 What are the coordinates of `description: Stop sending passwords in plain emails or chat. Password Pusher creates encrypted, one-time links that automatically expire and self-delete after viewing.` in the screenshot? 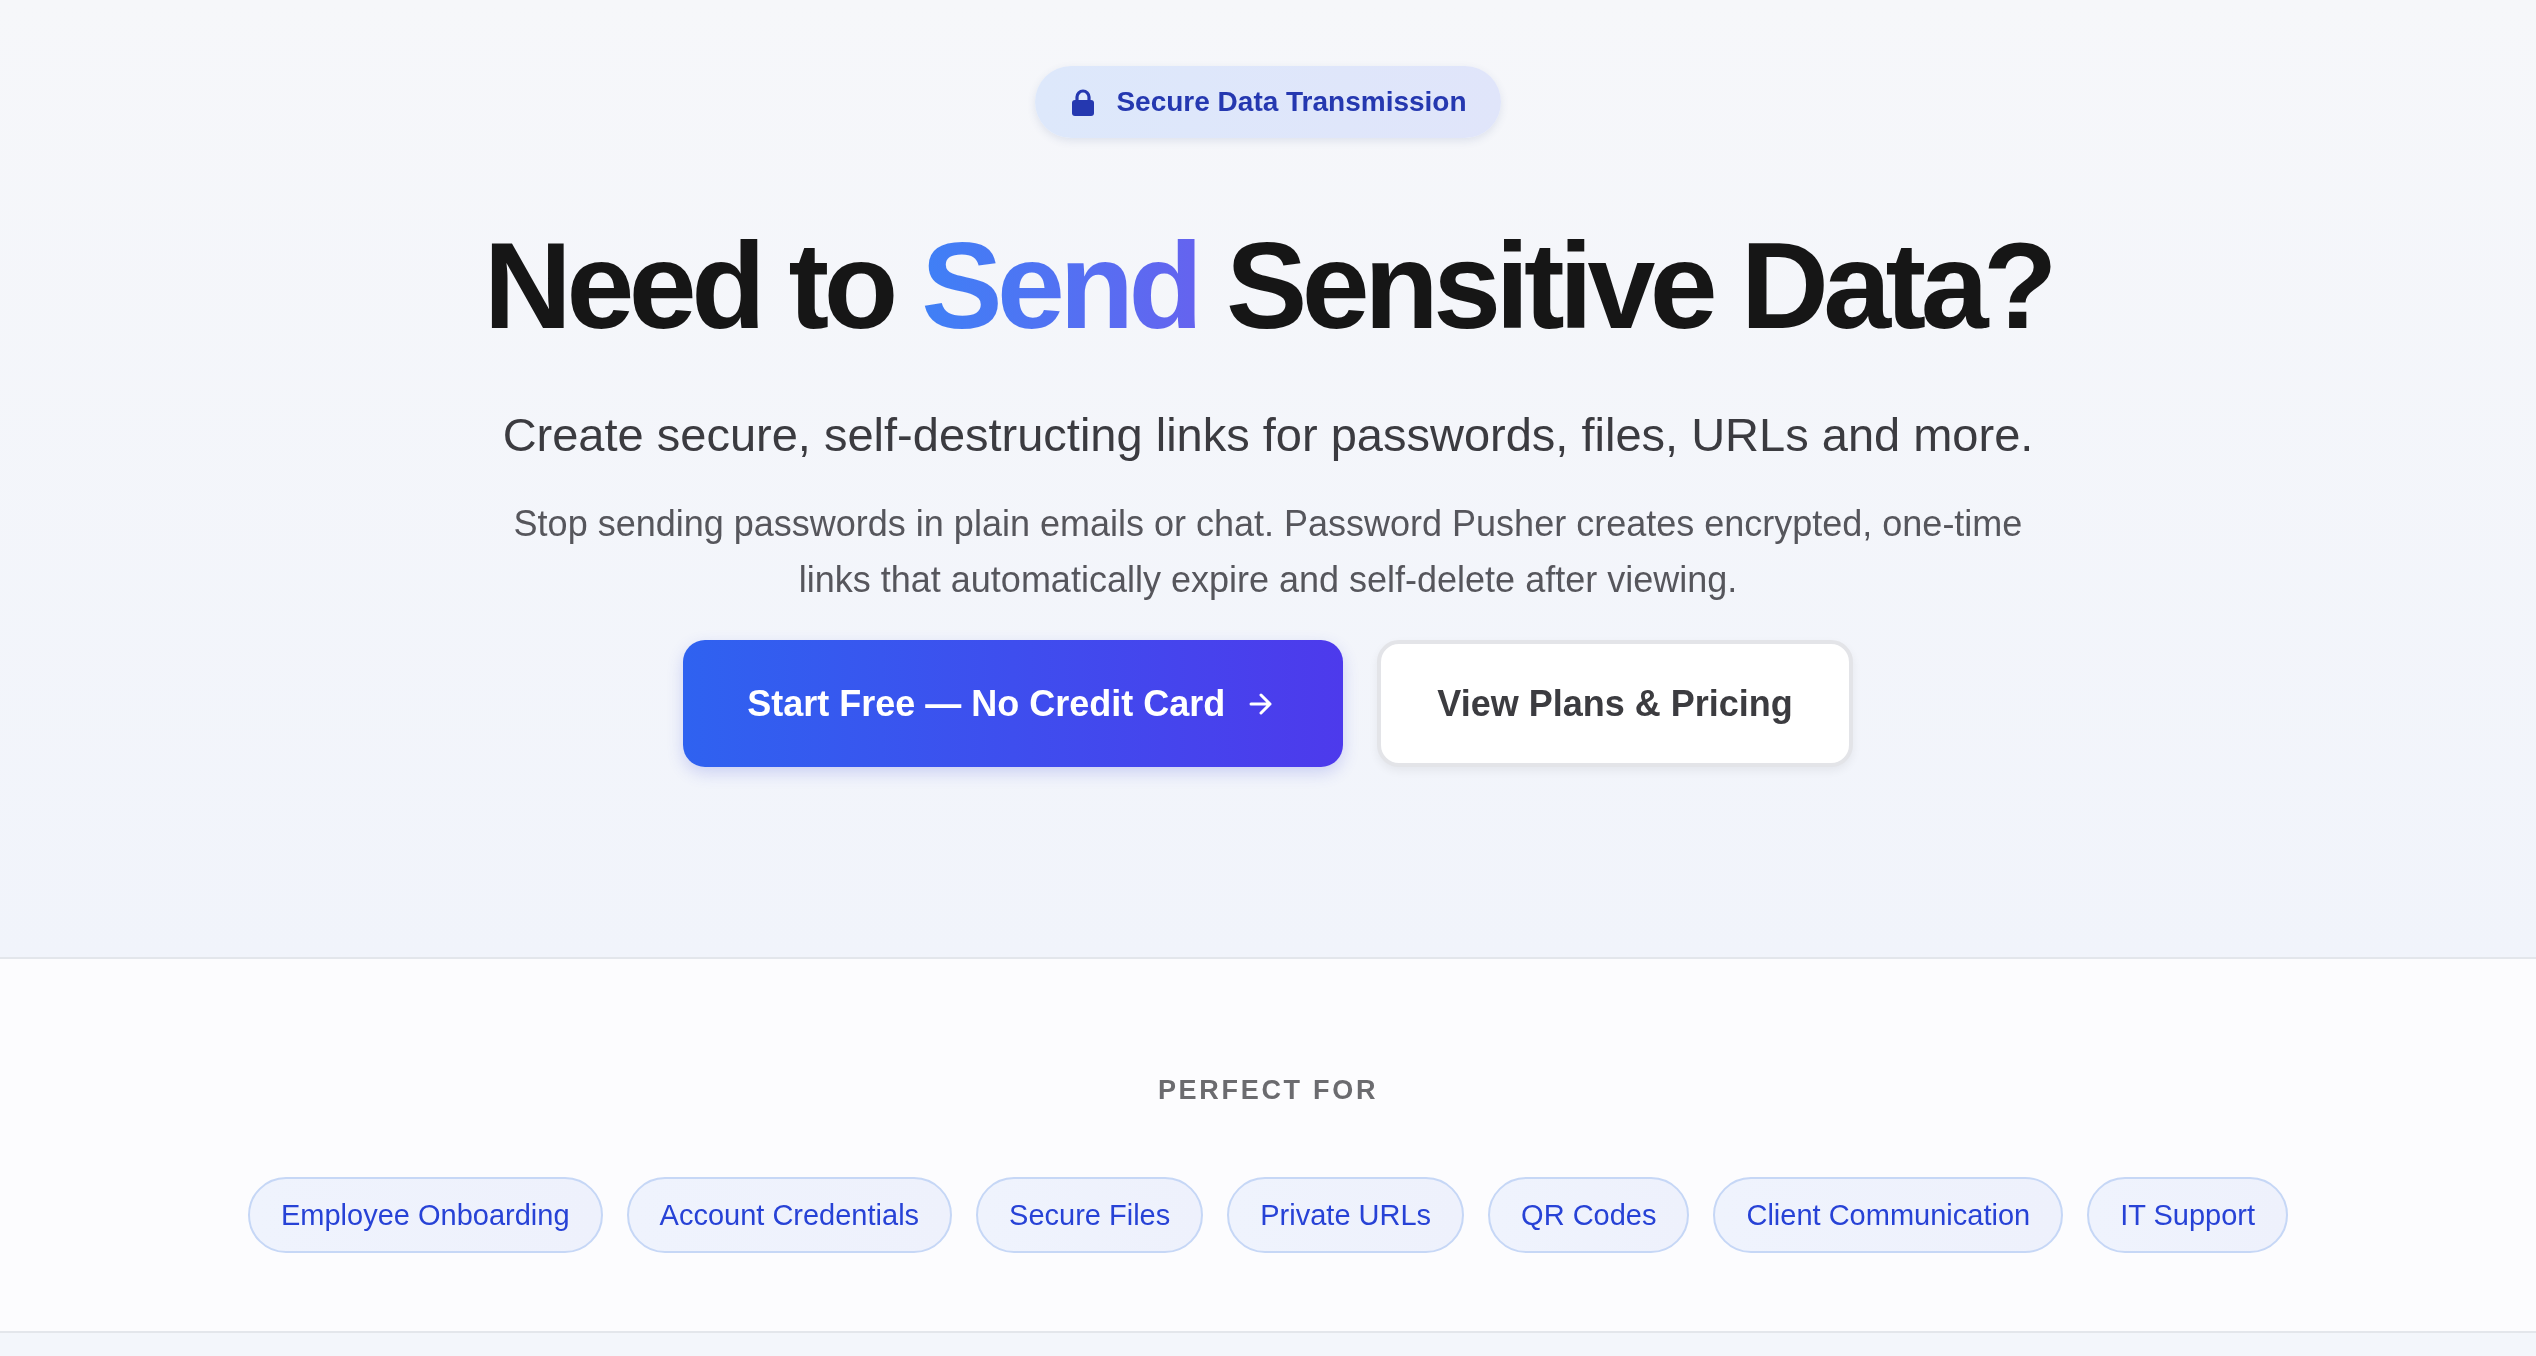 It's located at (1268, 552).